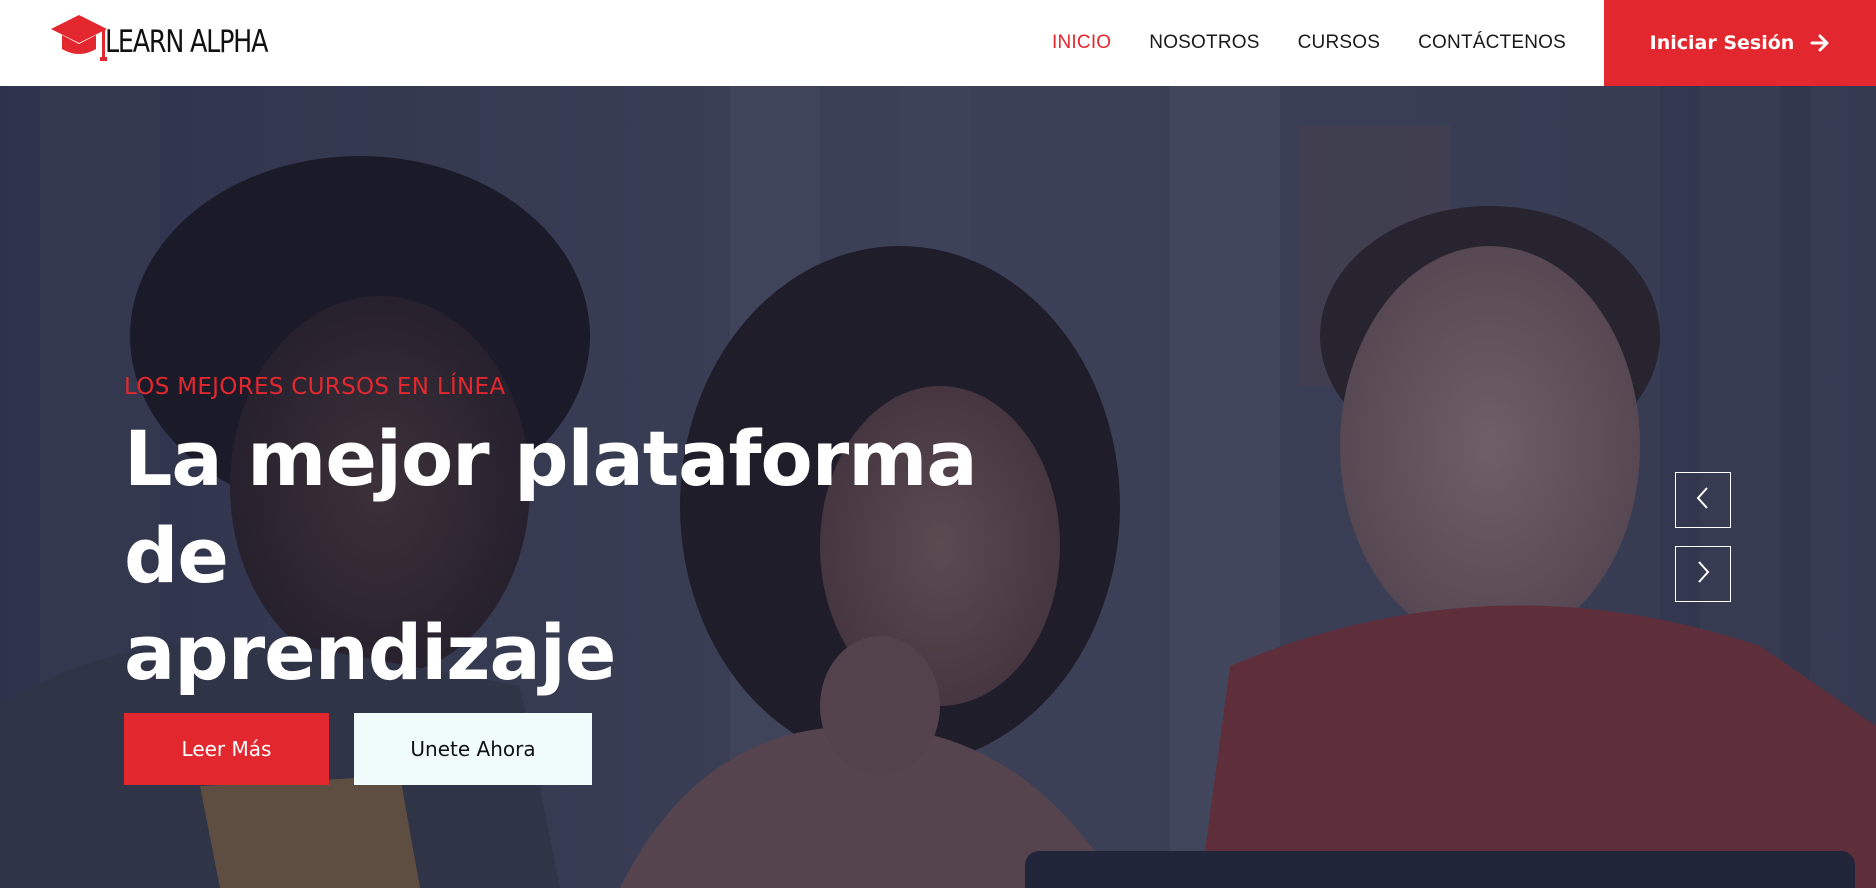 This screenshot has width=1876, height=888. Describe the element at coordinates (1820, 43) in the screenshot. I see `arrow-right-icon` at that location.